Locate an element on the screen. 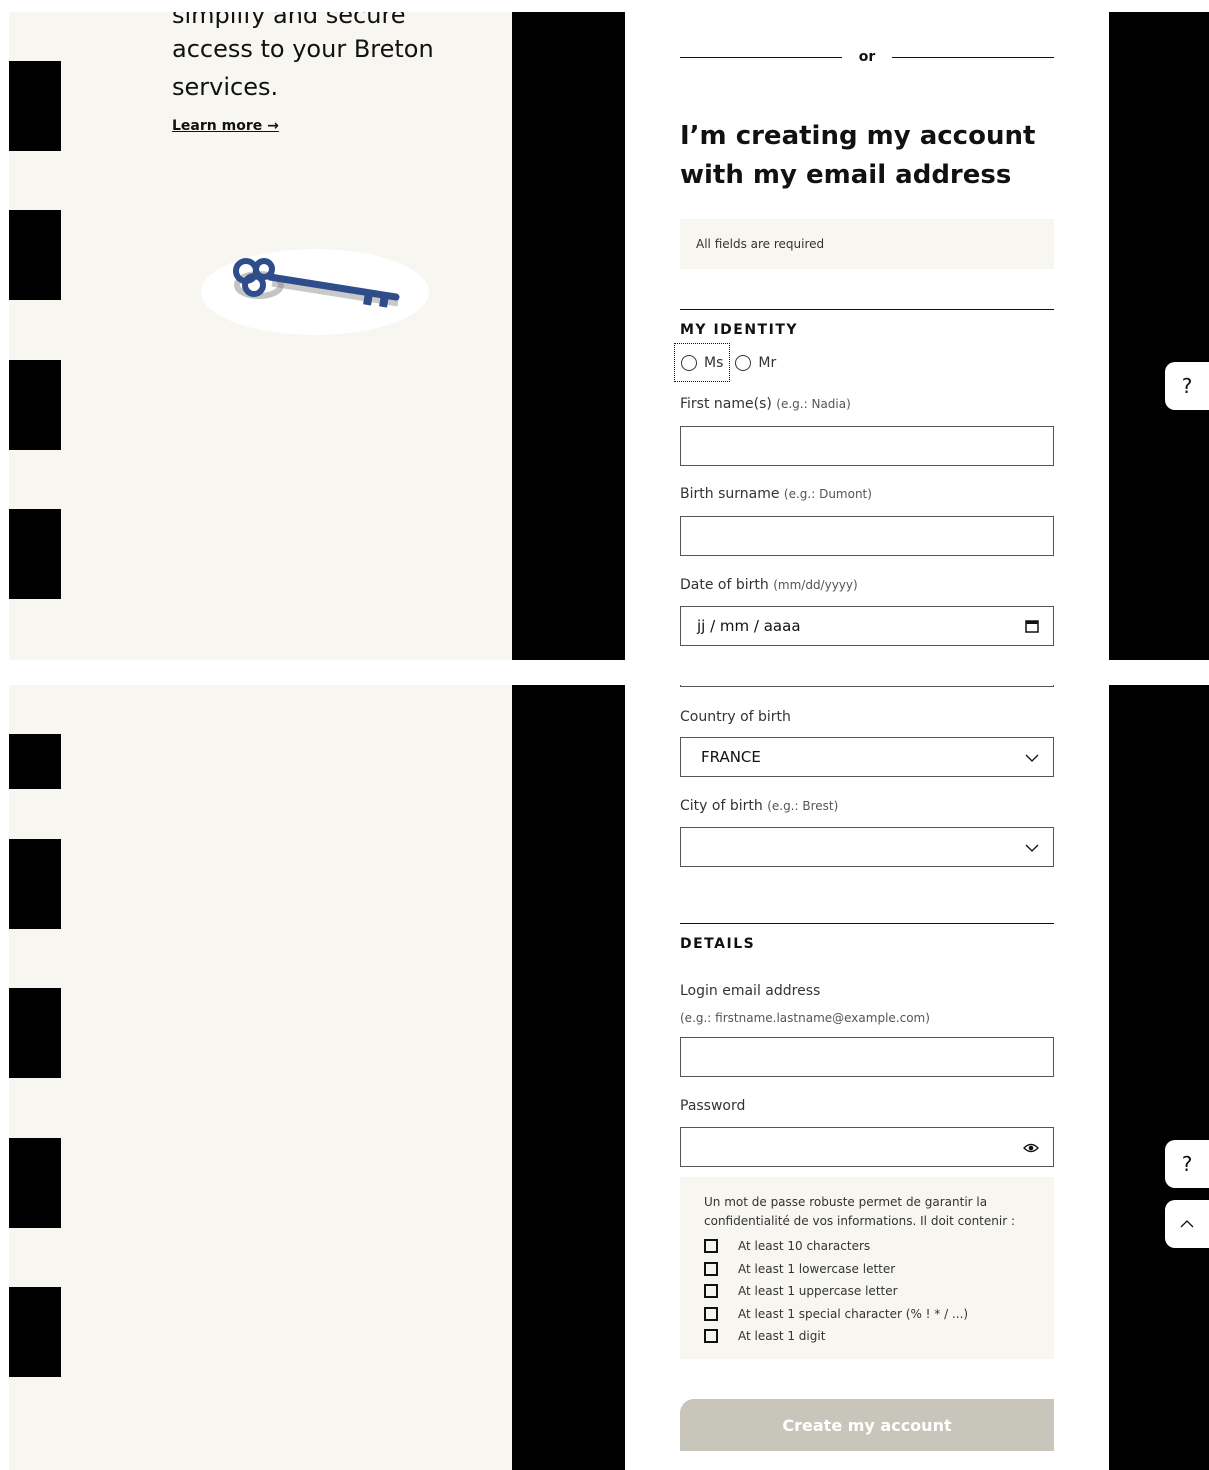  rule-text: At least 1 uppercase letter is located at coordinates (818, 1291).